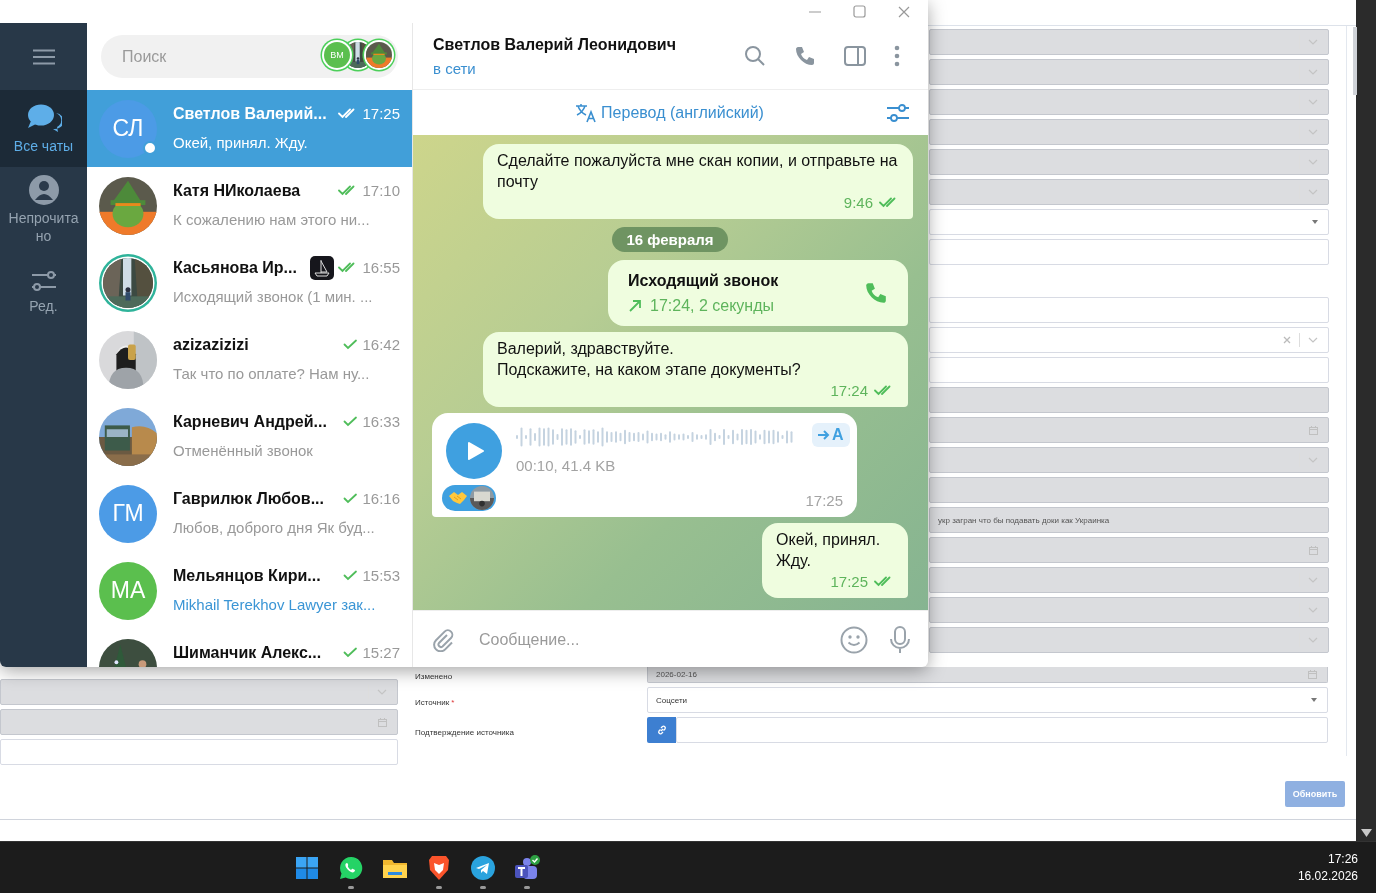 The height and width of the screenshot is (893, 1376). I want to click on chat-list-item: Шиманчик Алекс... 15:27, so click(249, 648).